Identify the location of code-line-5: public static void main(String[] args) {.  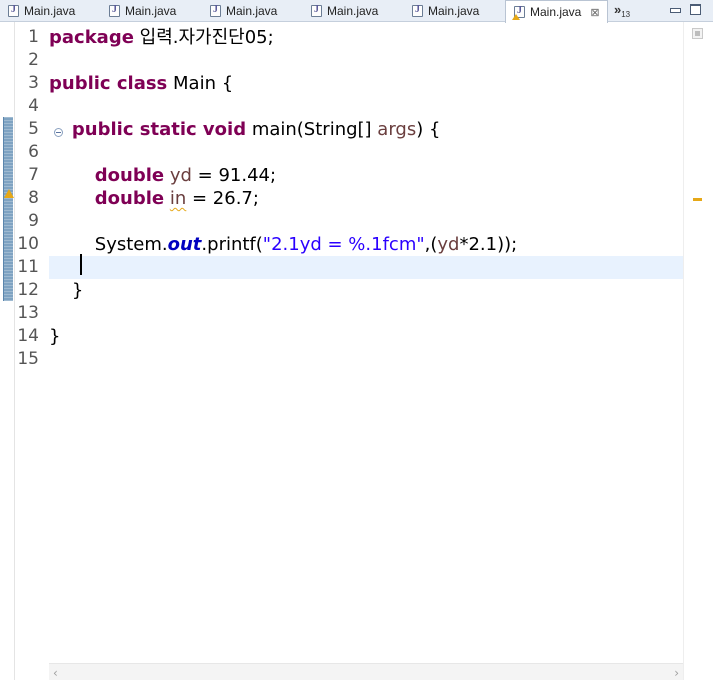
(366, 129).